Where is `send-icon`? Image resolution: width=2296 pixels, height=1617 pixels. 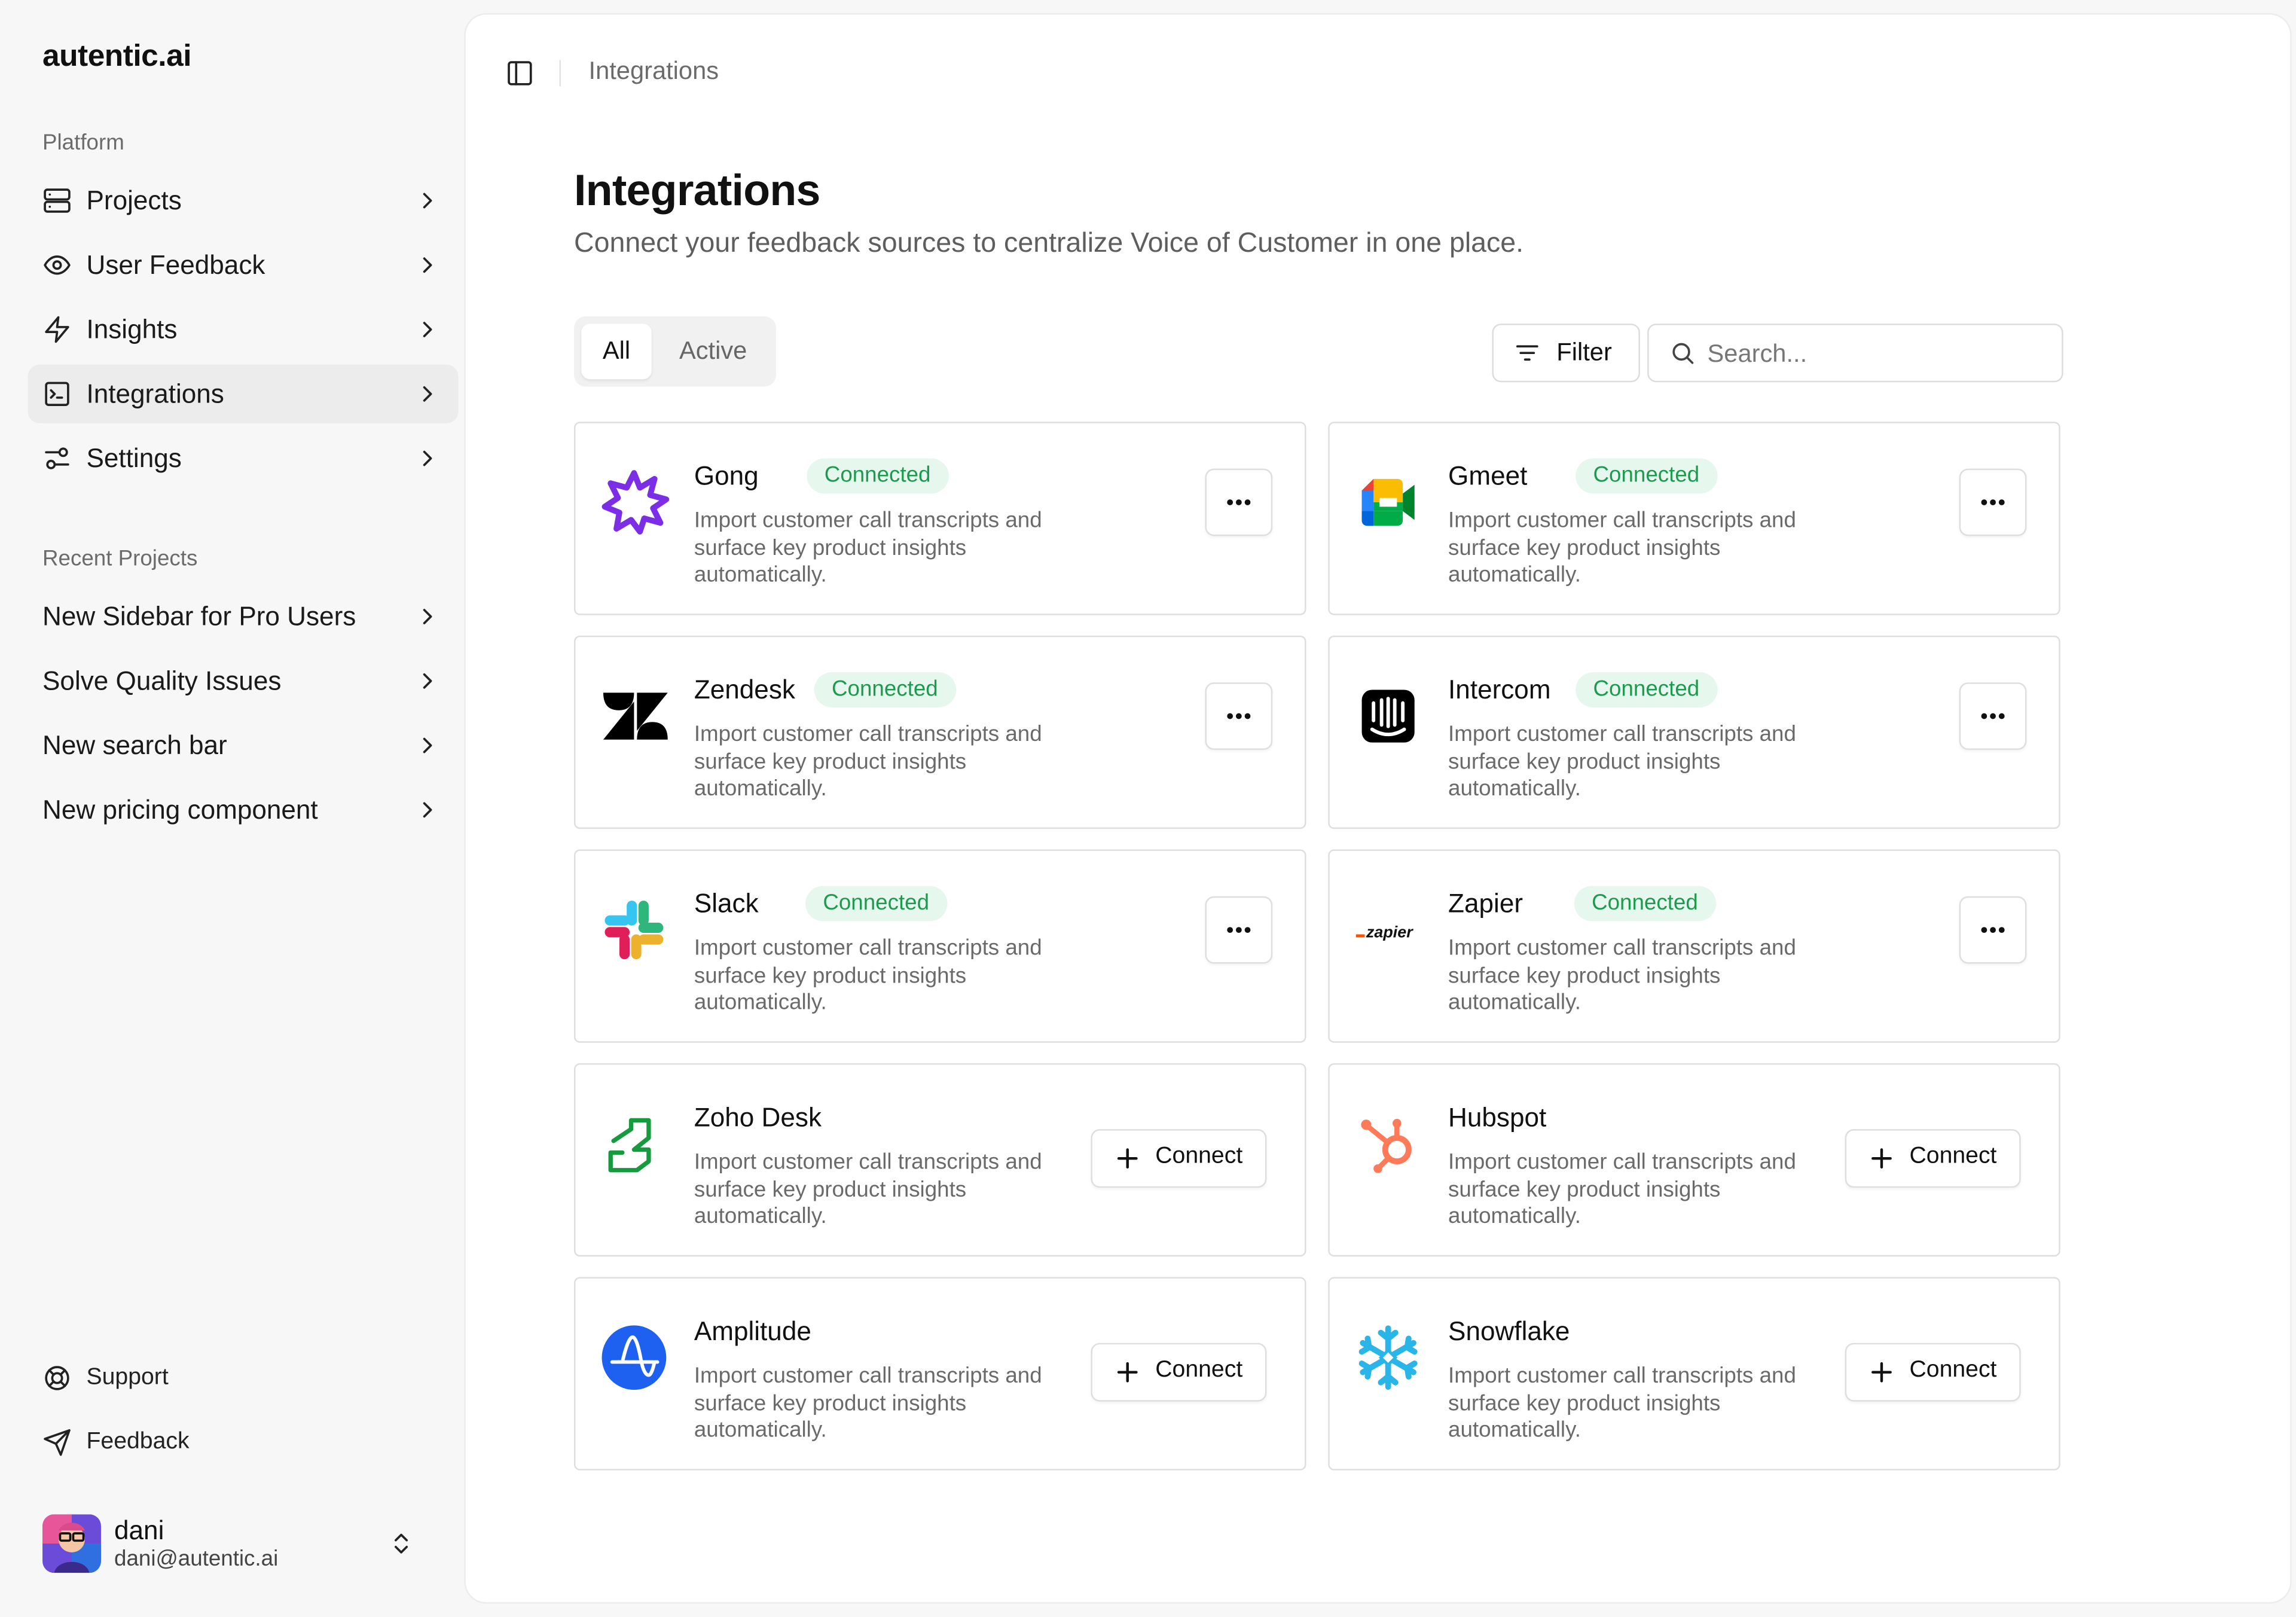 send-icon is located at coordinates (57, 1442).